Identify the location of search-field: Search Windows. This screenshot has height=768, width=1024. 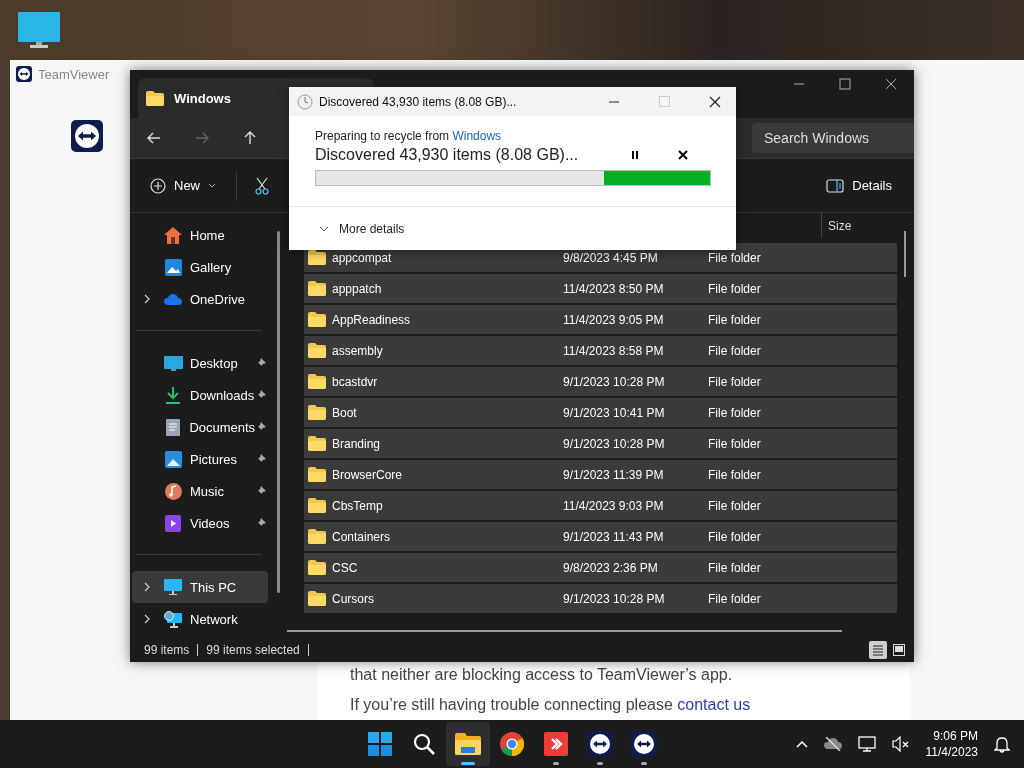
(833, 138).